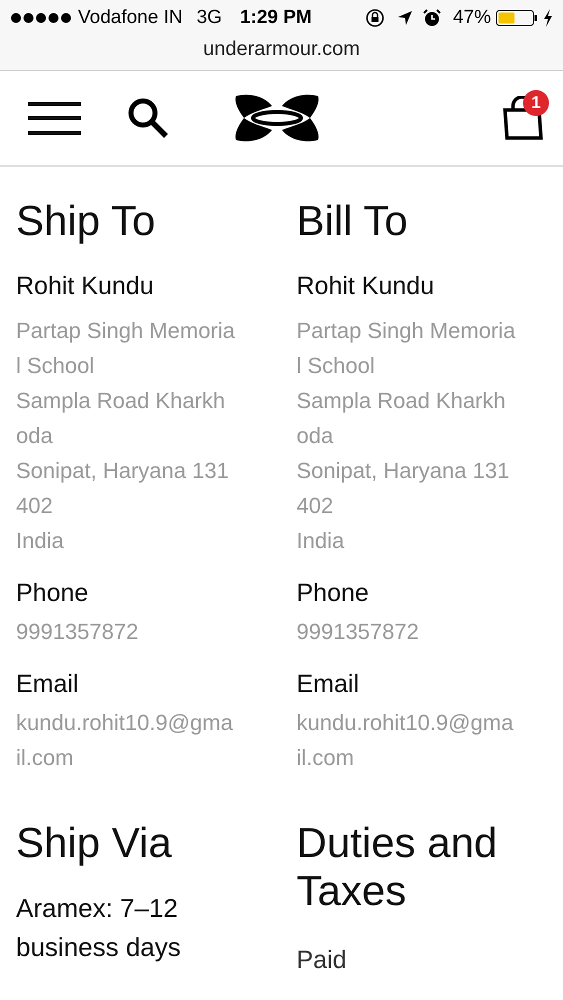  What do you see at coordinates (41, 18) in the screenshot?
I see `signal-icon` at bounding box center [41, 18].